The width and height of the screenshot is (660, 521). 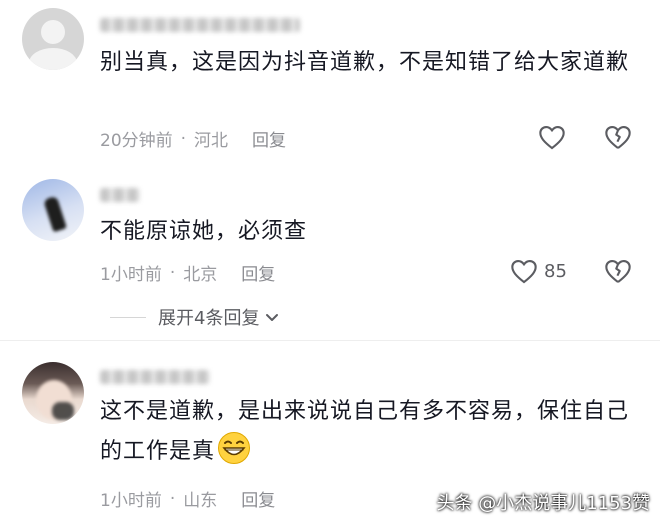 What do you see at coordinates (365, 62) in the screenshot?
I see `comment-text: 别当真，这是因为抖音道歉，不是知错了给大家道歉` at bounding box center [365, 62].